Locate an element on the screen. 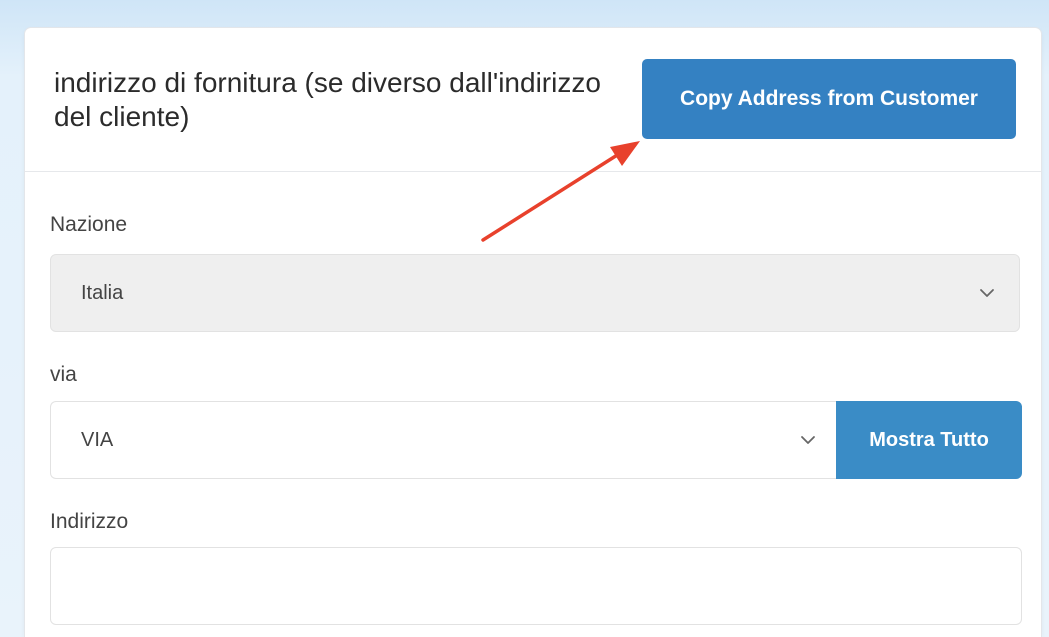  copy-address-from-customer-button: Copy Address from Customer is located at coordinates (829, 99).